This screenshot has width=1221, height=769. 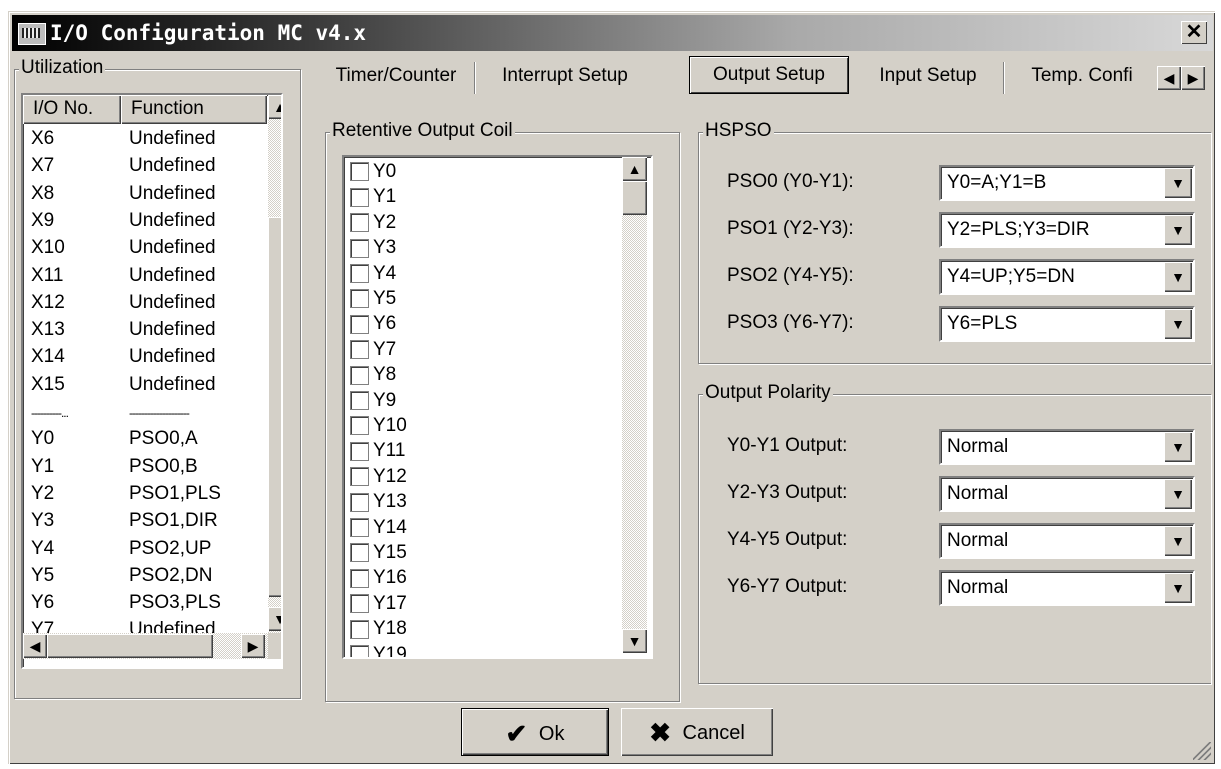 What do you see at coordinates (373, 224) in the screenshot?
I see `coil-item: Y2` at bounding box center [373, 224].